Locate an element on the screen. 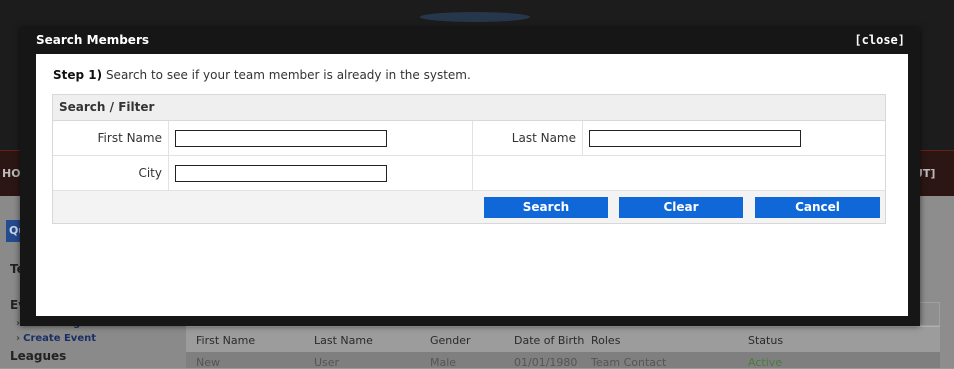  sidebar-link-create-event: › Create Event is located at coordinates (56, 338).